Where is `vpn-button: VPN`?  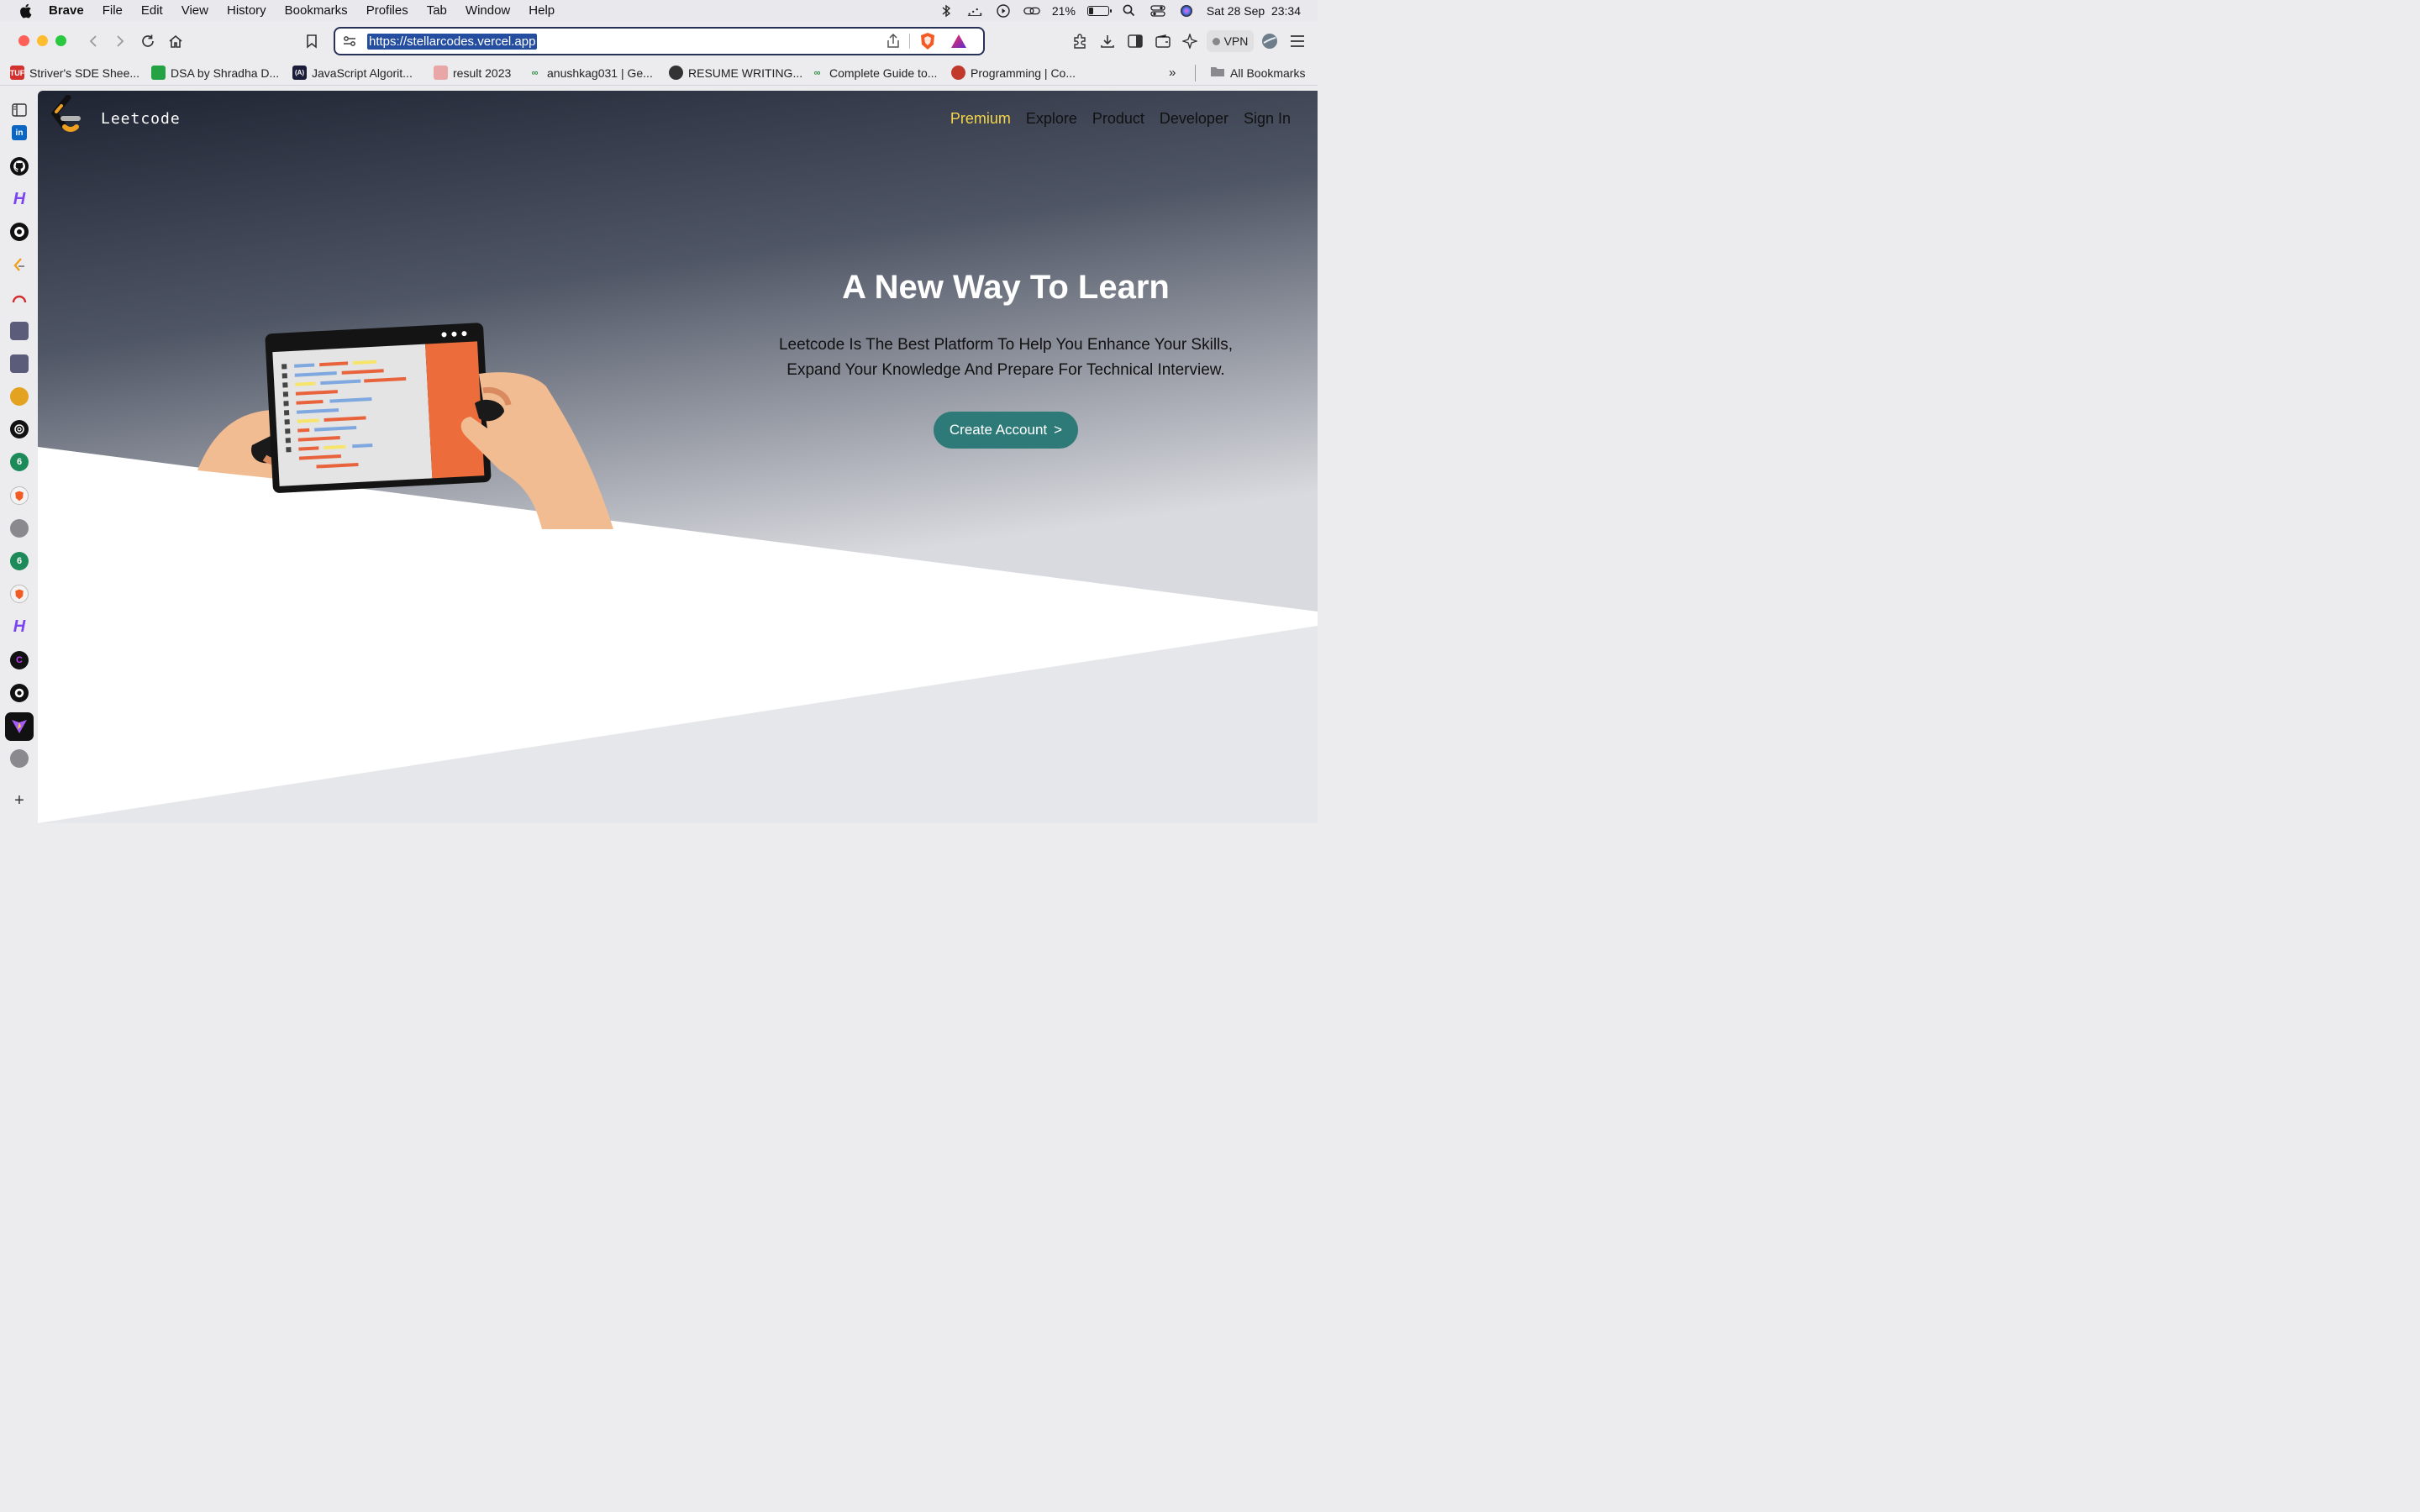 vpn-button: VPN is located at coordinates (1230, 41).